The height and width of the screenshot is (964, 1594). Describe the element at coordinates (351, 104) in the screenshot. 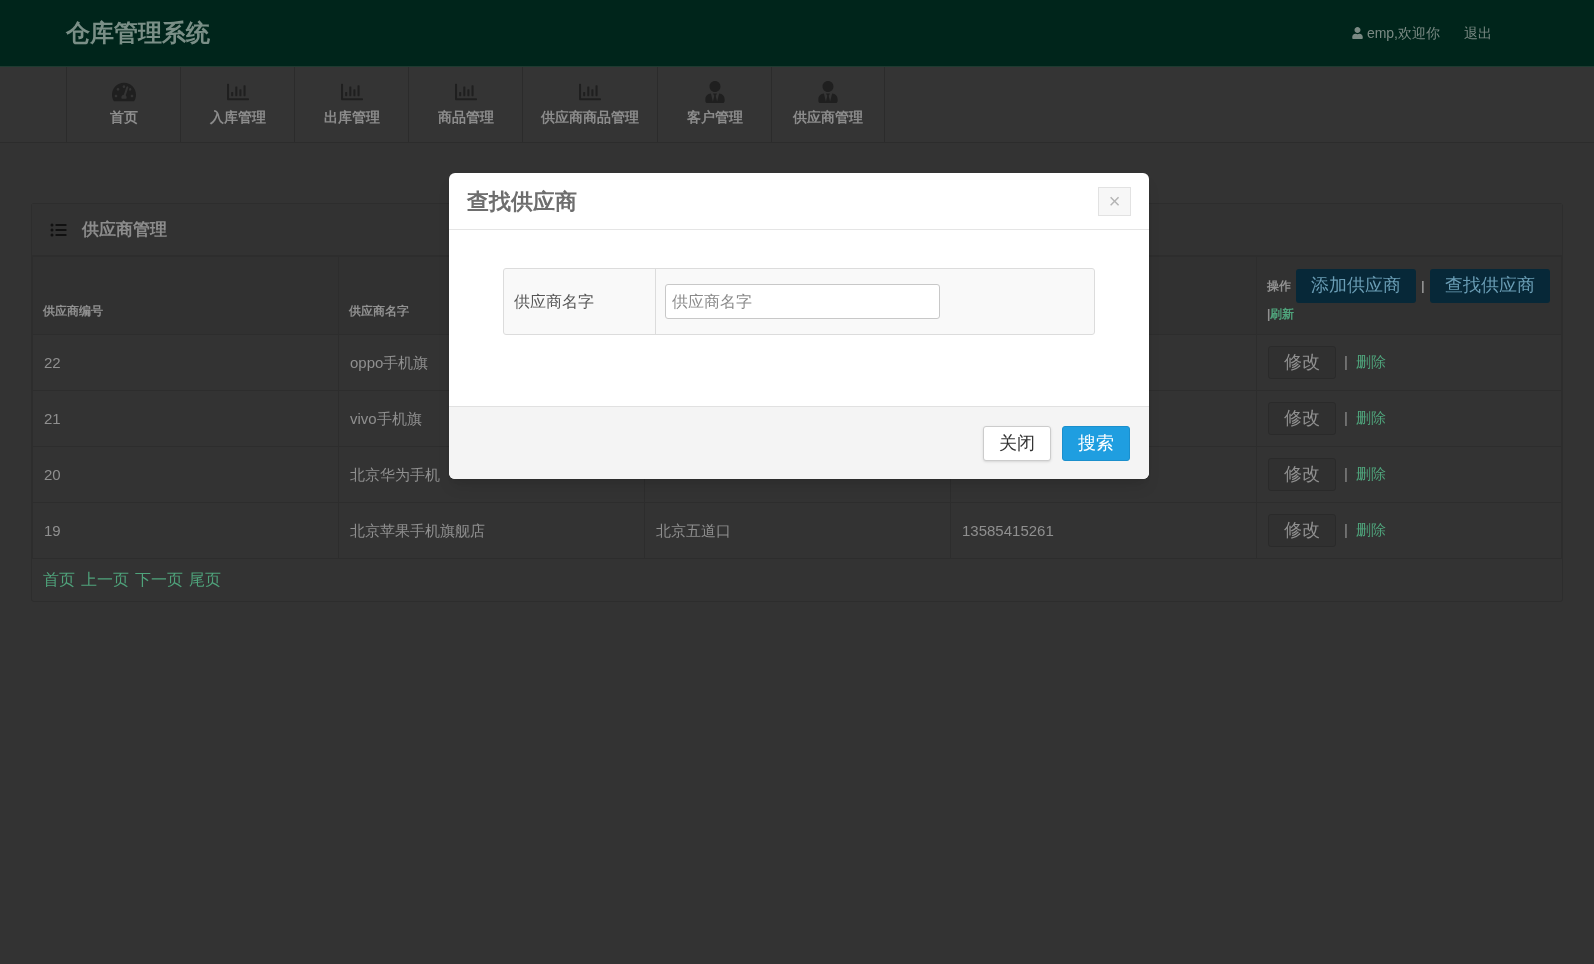

I see `nav-item: 出库管理` at that location.